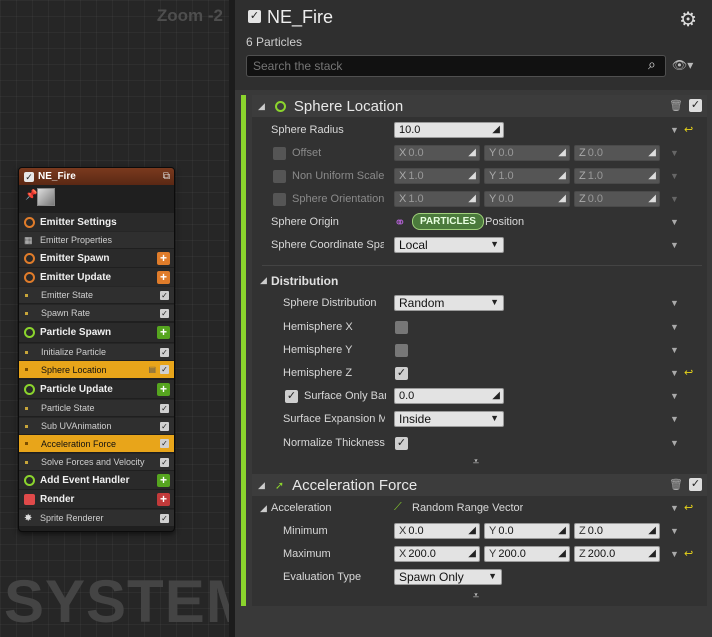 Image resolution: width=712 pixels, height=637 pixels. Describe the element at coordinates (527, 531) in the screenshot. I see `min-y-field: Y 0.0 ◢` at that location.